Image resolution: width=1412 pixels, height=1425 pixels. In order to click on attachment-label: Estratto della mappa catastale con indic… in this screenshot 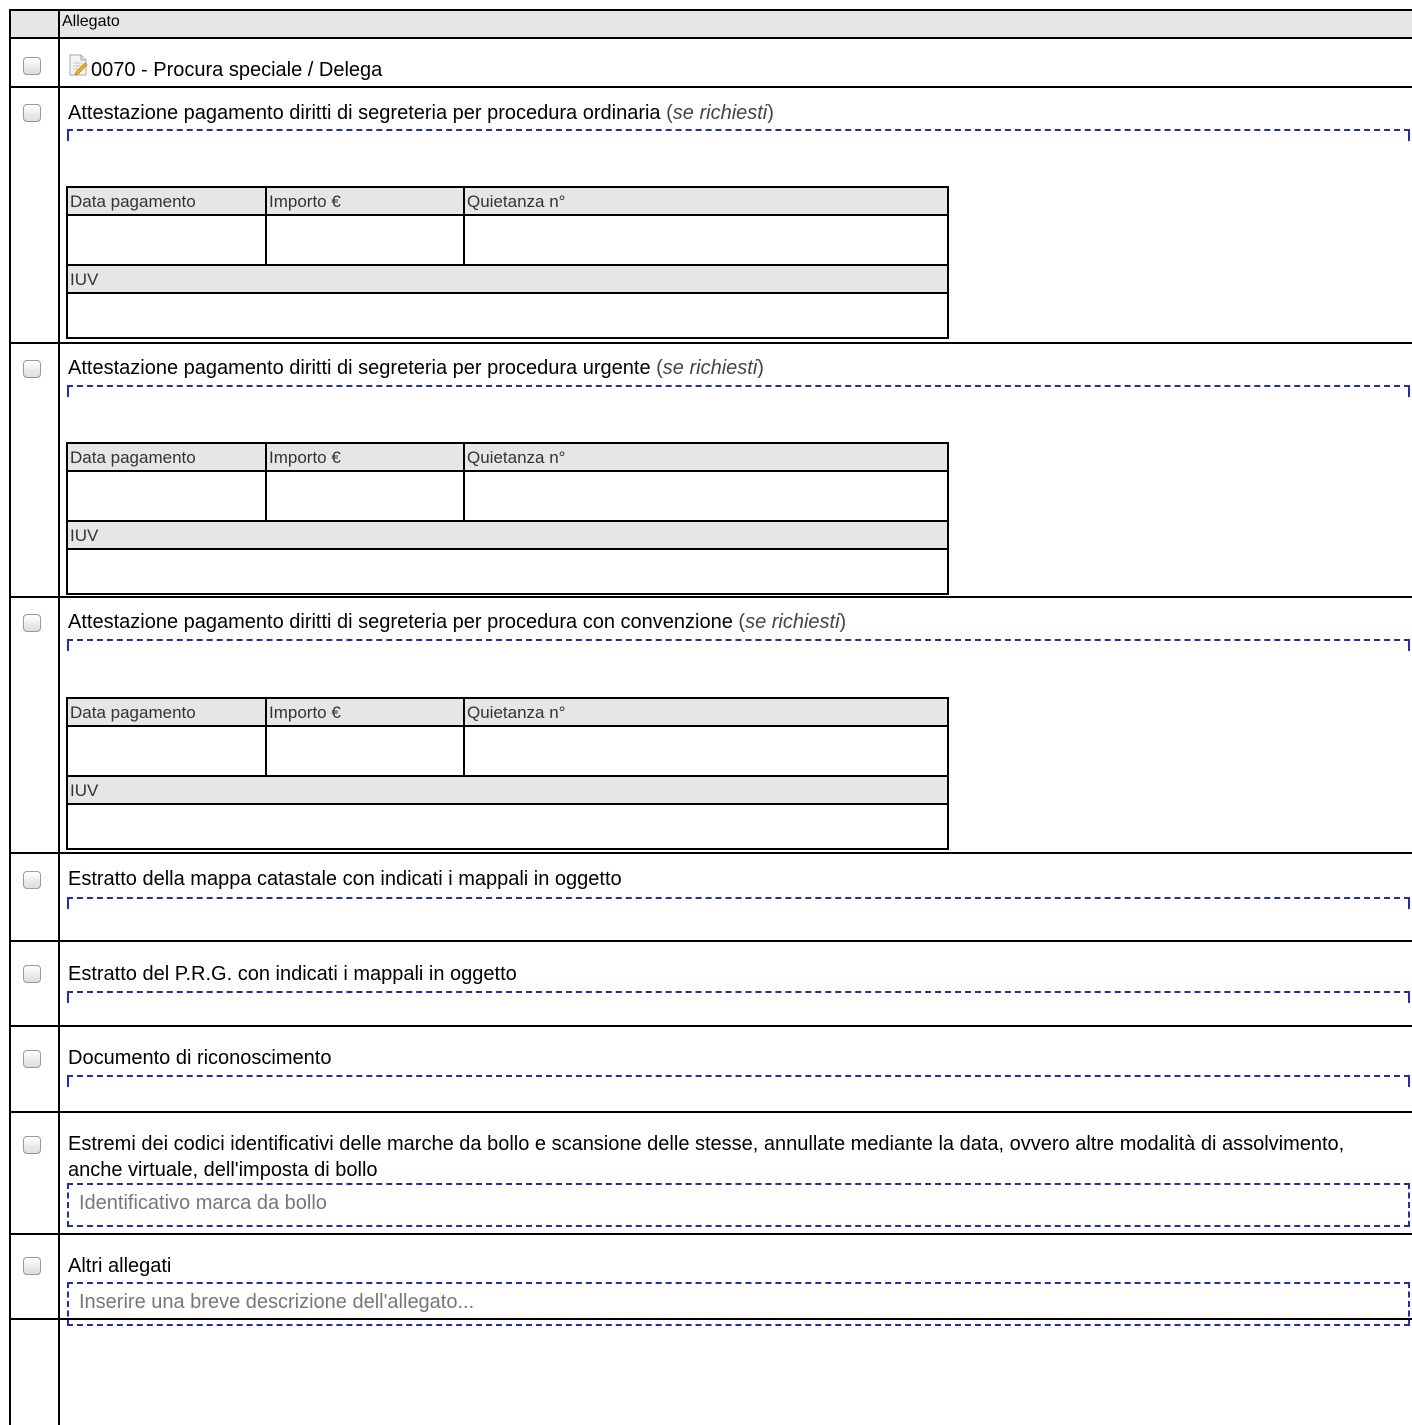, I will do `click(345, 879)`.